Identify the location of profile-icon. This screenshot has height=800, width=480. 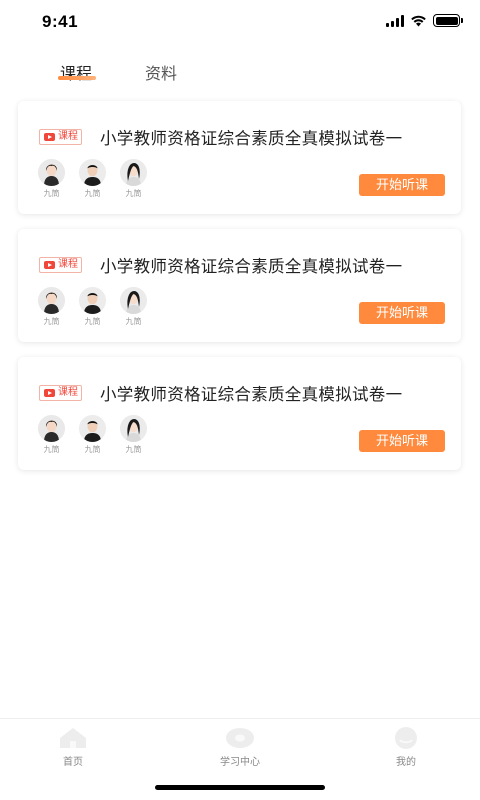
(406, 738).